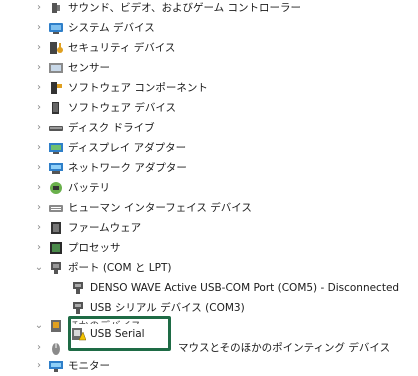  Describe the element at coordinates (56, 228) in the screenshot. I see `firmware-icon` at that location.